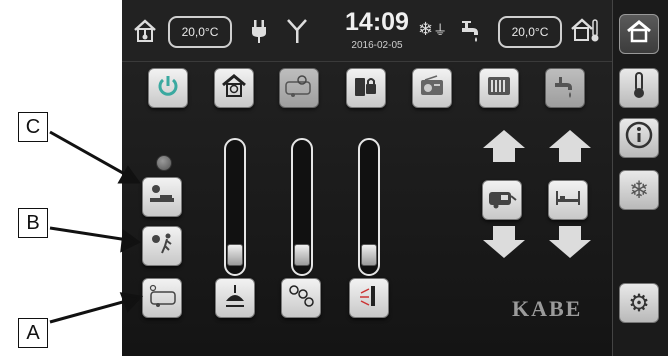 The image size is (668, 356). I want to click on callout-label-c: C, so click(33, 127).